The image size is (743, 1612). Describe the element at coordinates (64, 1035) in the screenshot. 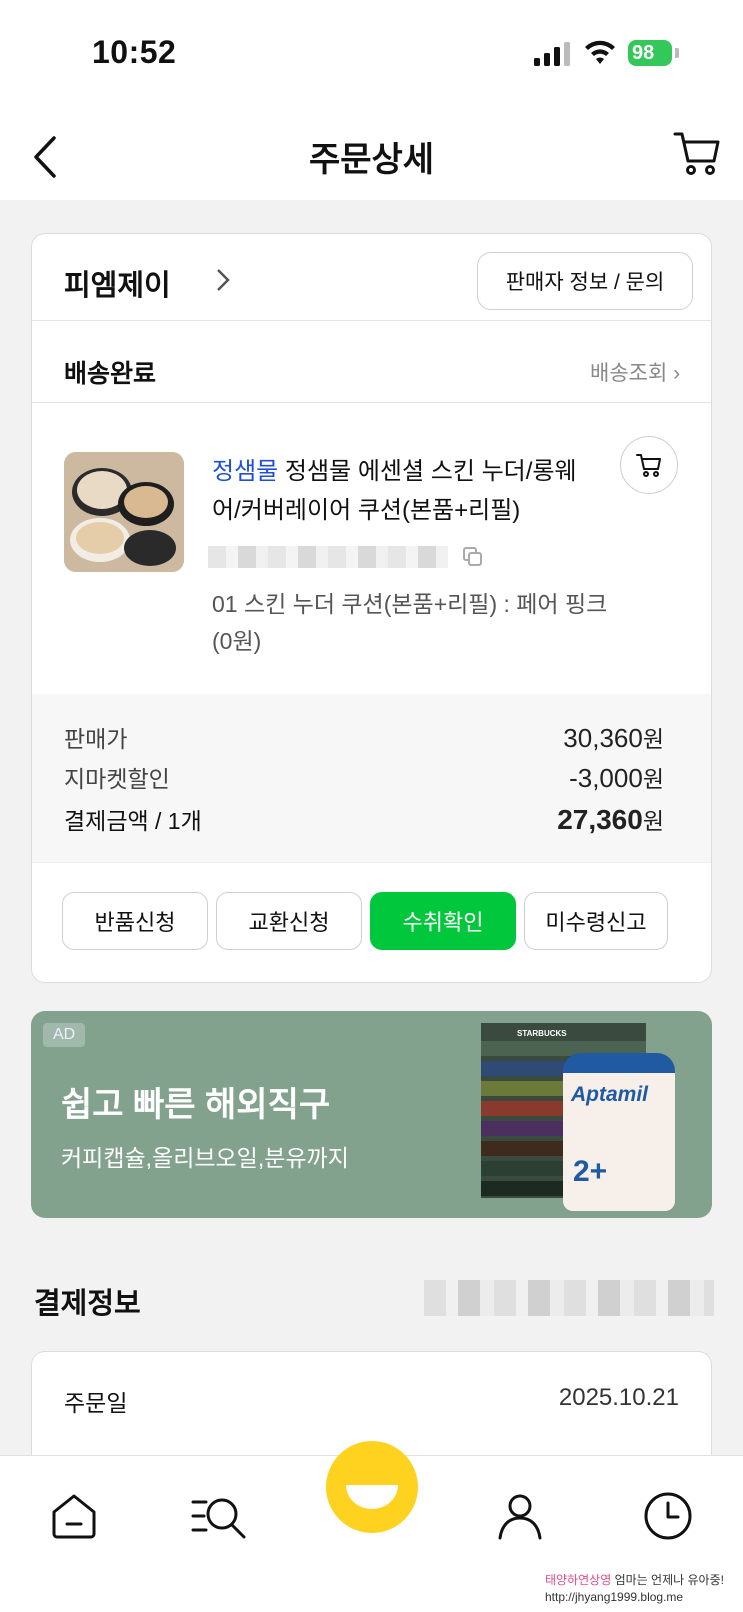

I see `ad-badge: AD` at that location.